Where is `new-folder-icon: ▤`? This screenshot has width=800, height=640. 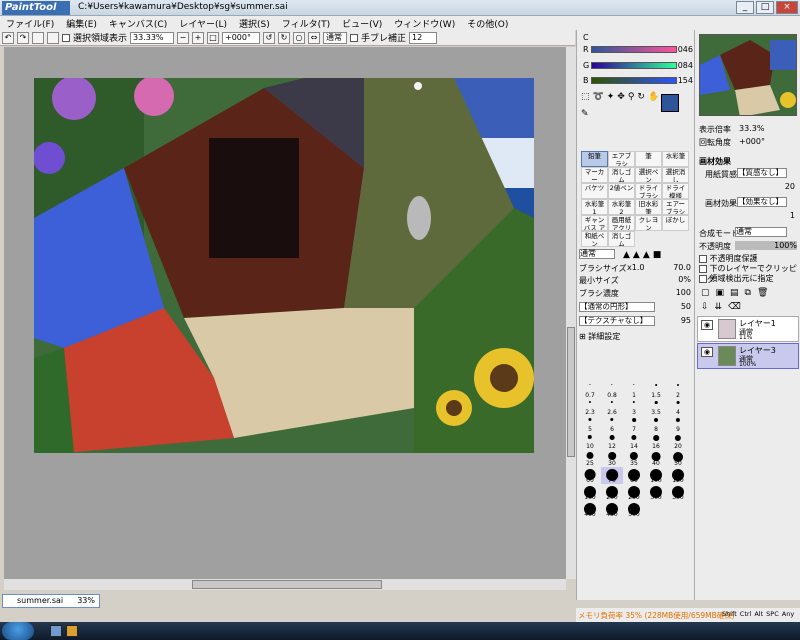 new-folder-icon: ▤ is located at coordinates (734, 293).